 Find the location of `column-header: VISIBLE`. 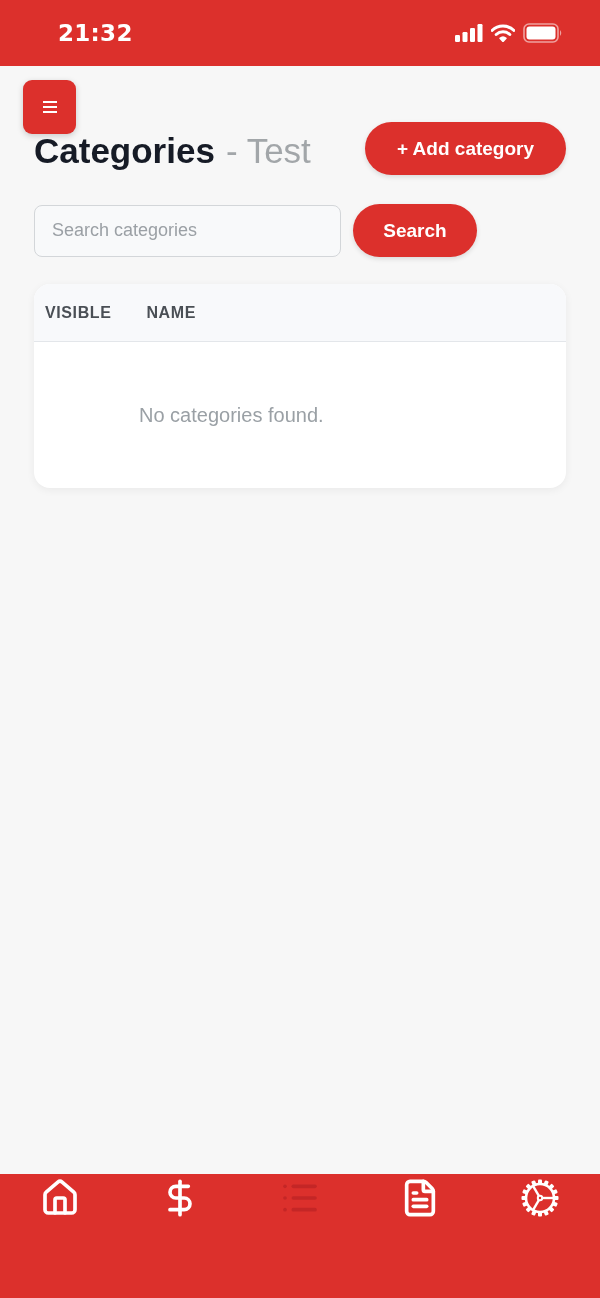

column-header: VISIBLE is located at coordinates (78, 312).